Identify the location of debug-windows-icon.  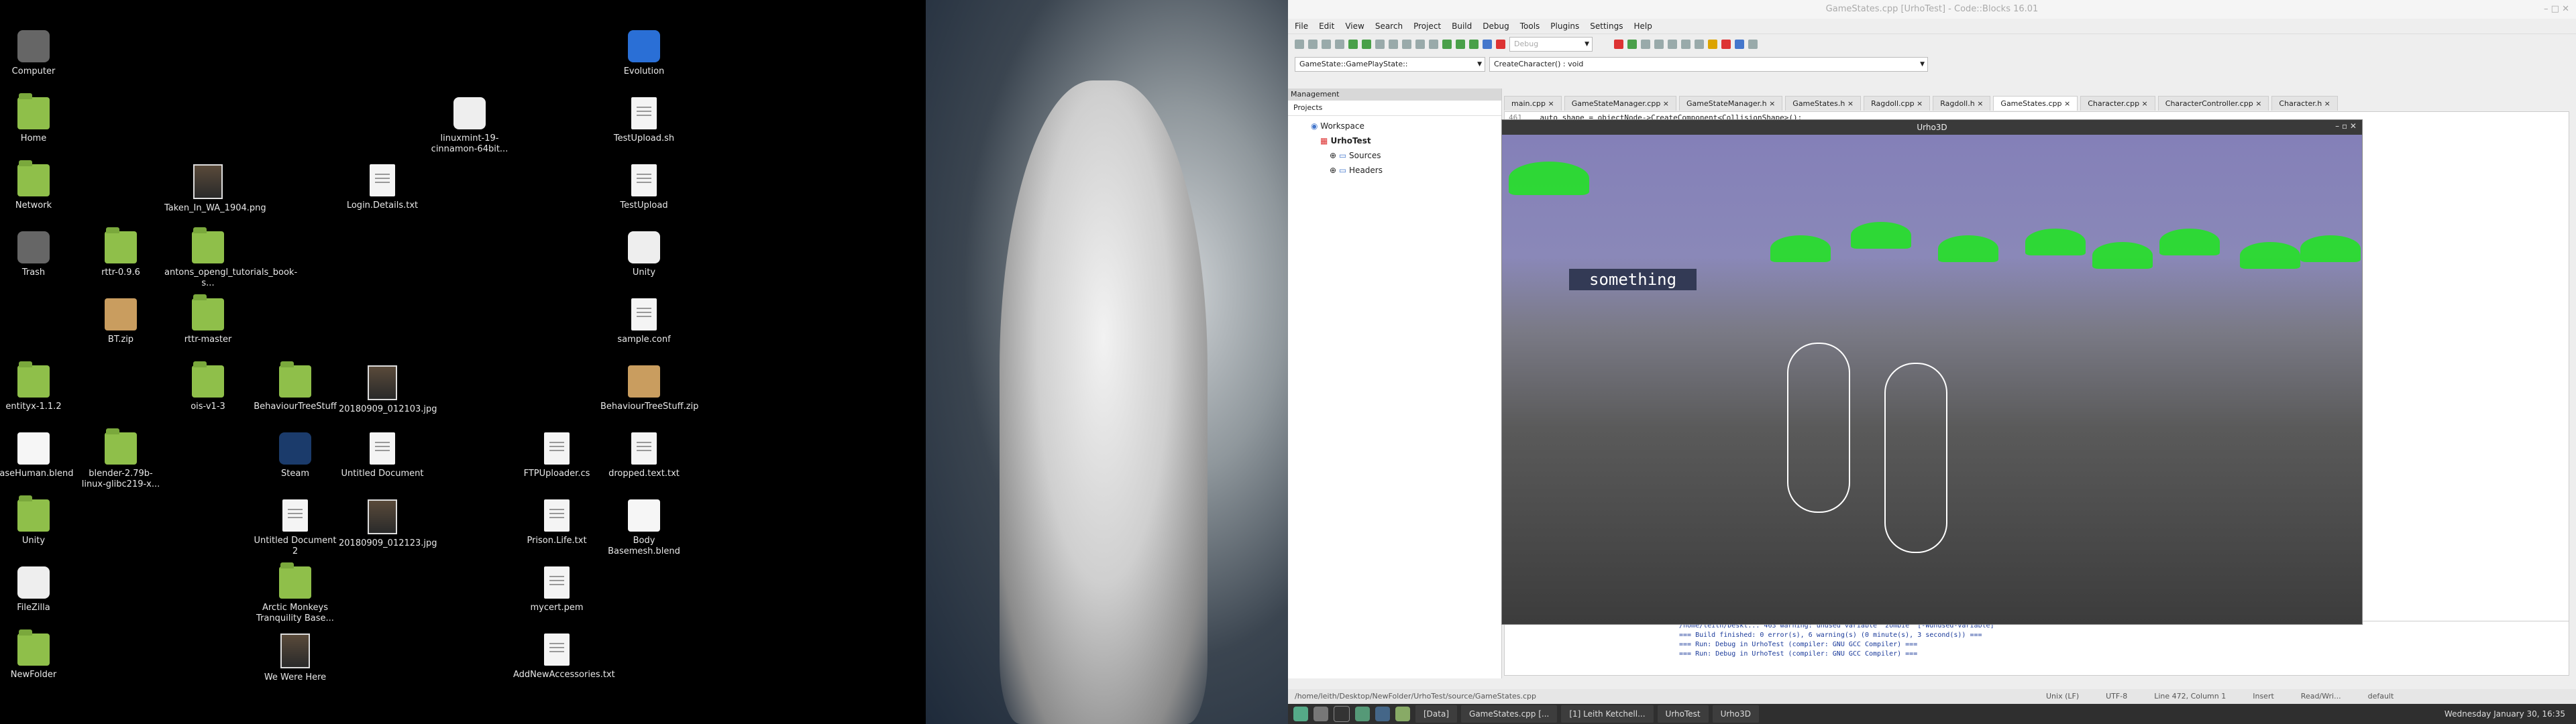
(1739, 44).